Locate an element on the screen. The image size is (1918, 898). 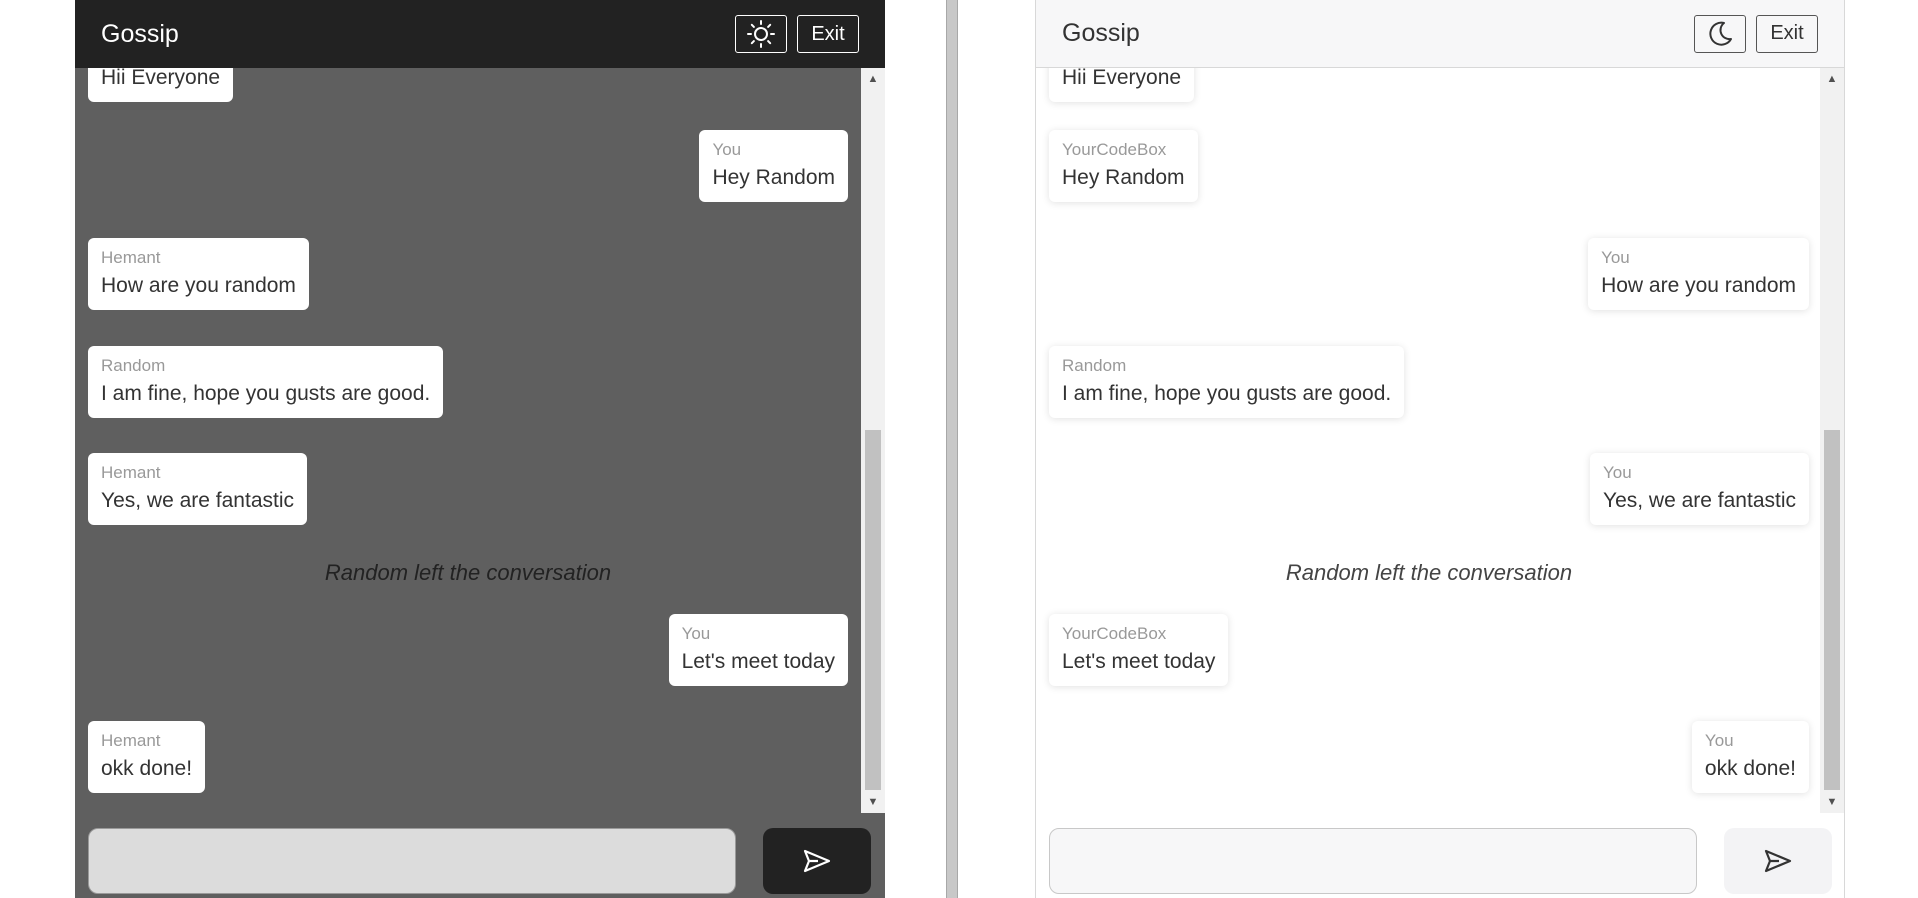
sun-icon is located at coordinates (761, 34).